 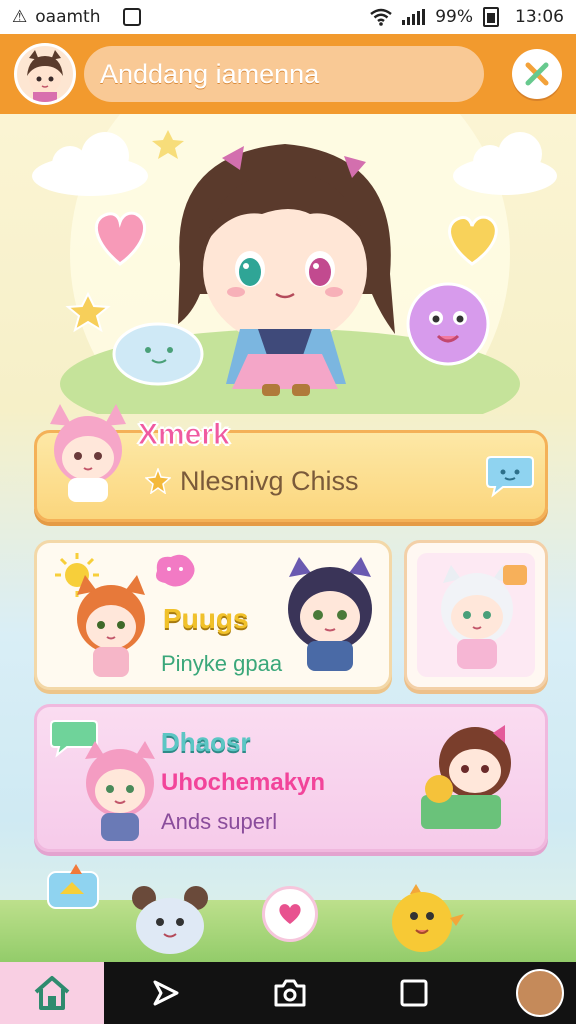 I want to click on carrier-label: oaamth, so click(x=68, y=17).